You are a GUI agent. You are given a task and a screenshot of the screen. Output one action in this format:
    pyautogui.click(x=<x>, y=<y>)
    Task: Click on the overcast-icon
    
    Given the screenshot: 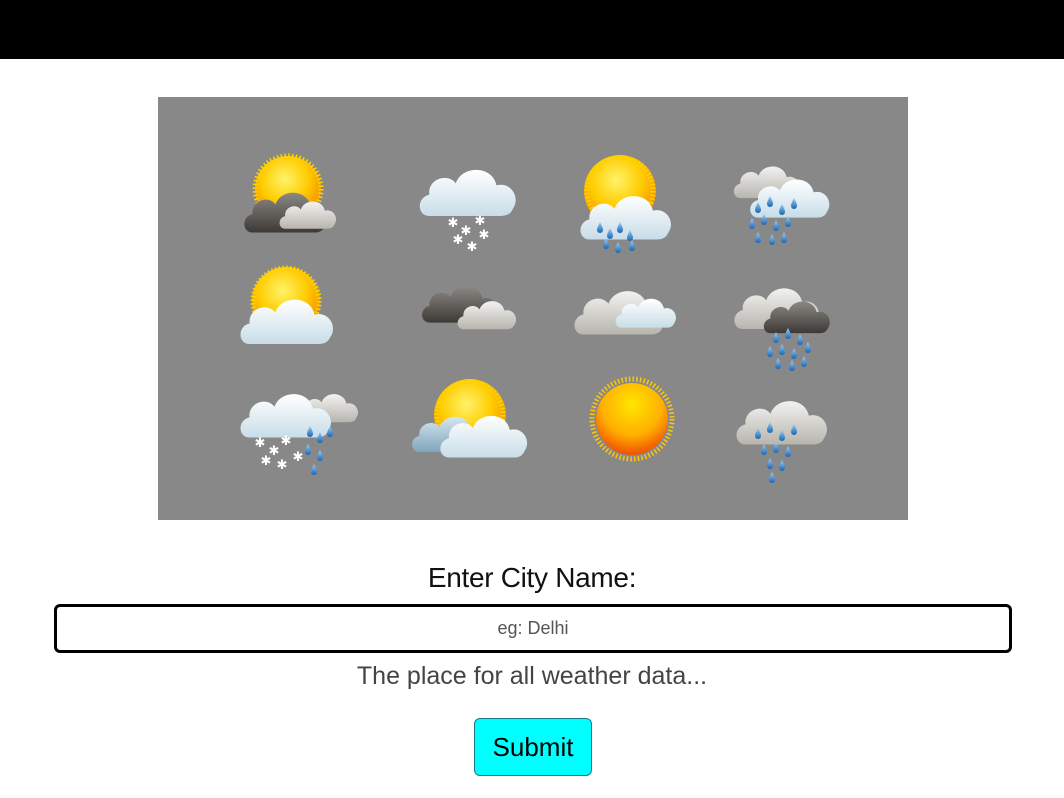 What is the action you would take?
    pyautogui.click(x=625, y=313)
    